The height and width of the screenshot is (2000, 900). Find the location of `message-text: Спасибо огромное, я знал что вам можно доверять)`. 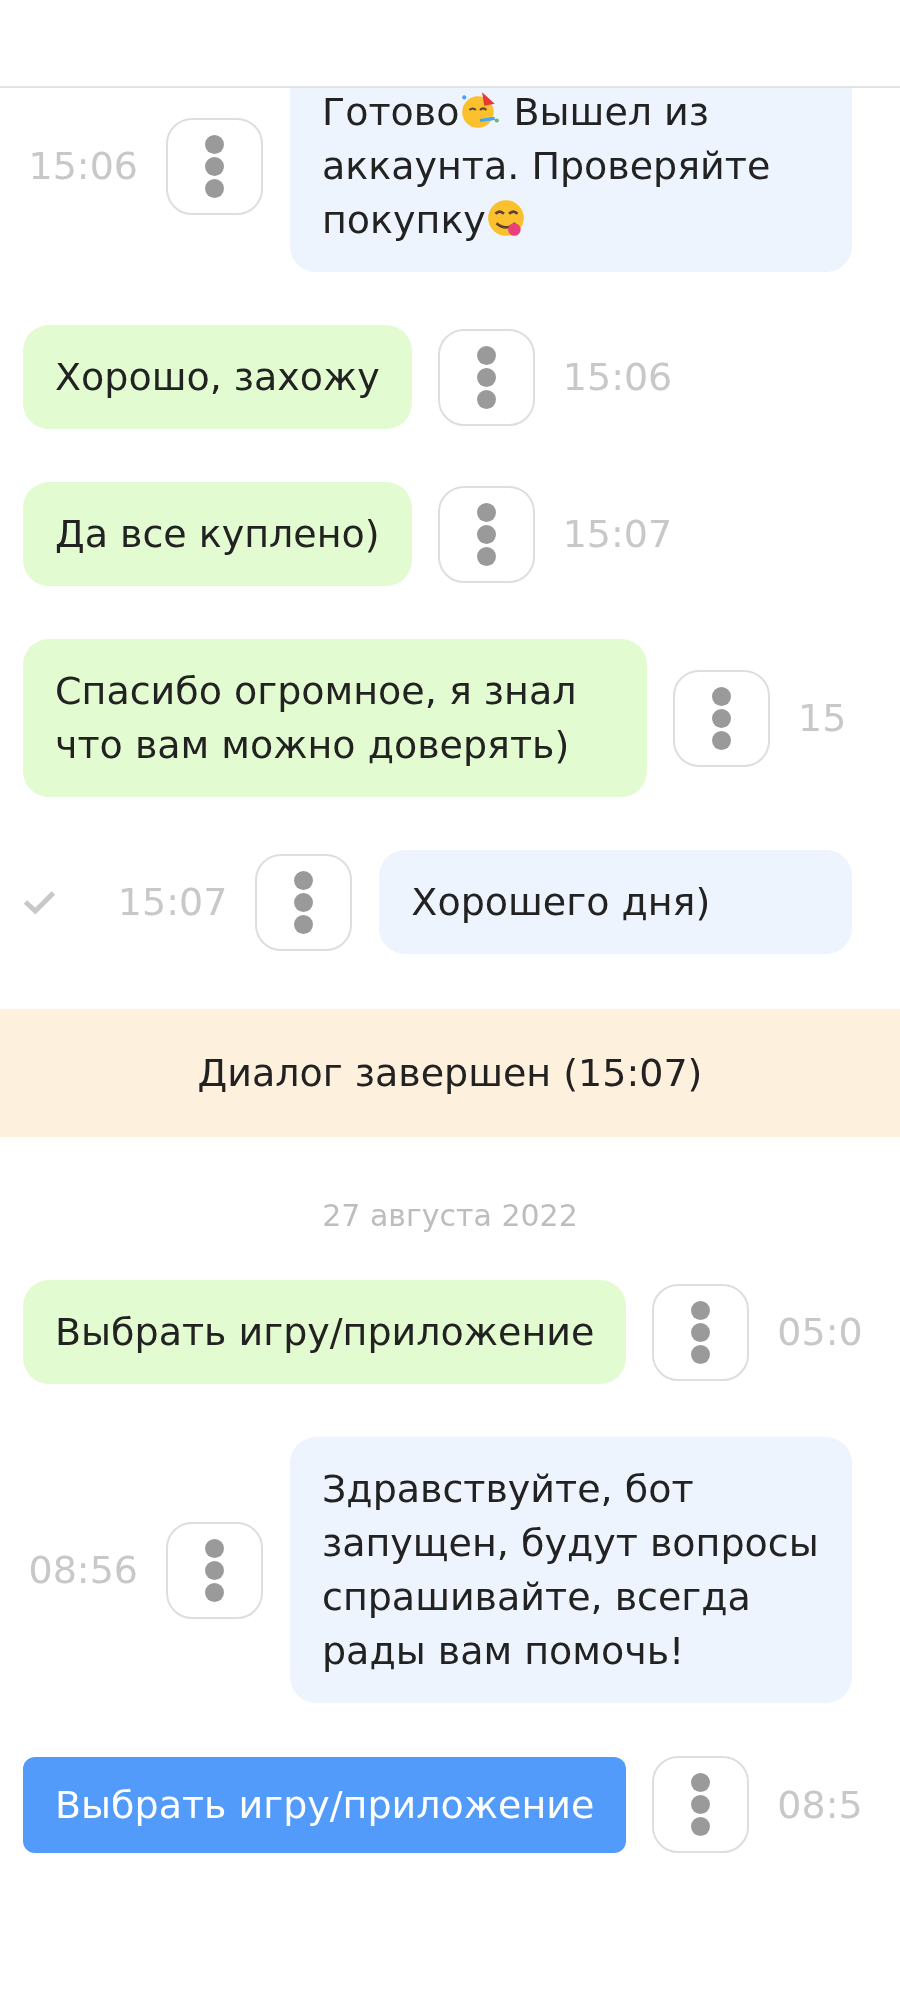

message-text: Спасибо огромное, я знал что вам можно доверять) is located at coordinates (316, 718).